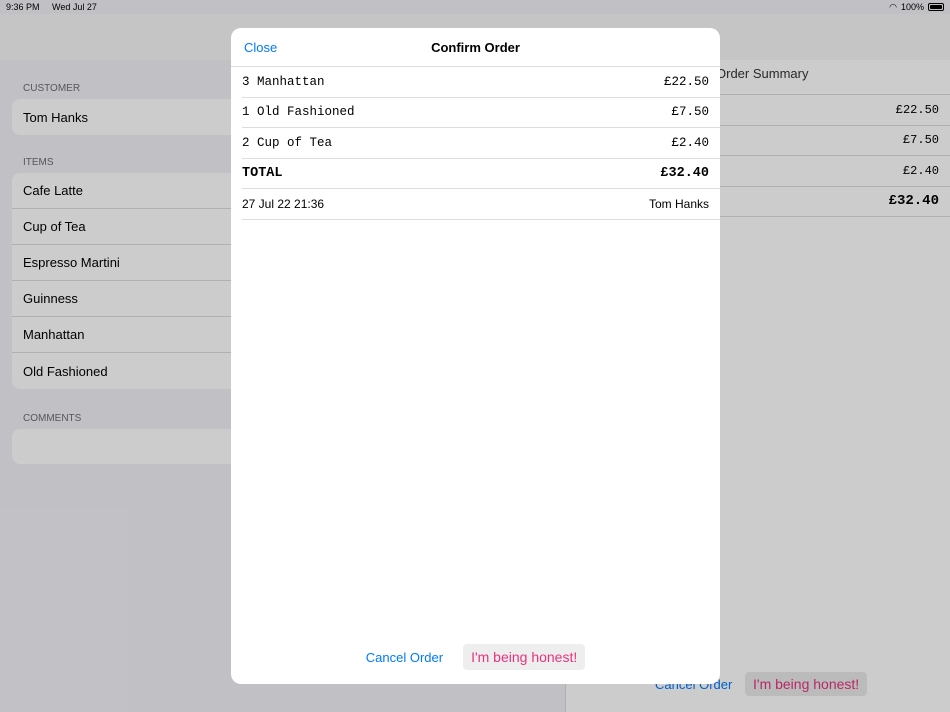 This screenshot has height=712, width=950. I want to click on order-item: 2 Cup of Tea, so click(287, 142).